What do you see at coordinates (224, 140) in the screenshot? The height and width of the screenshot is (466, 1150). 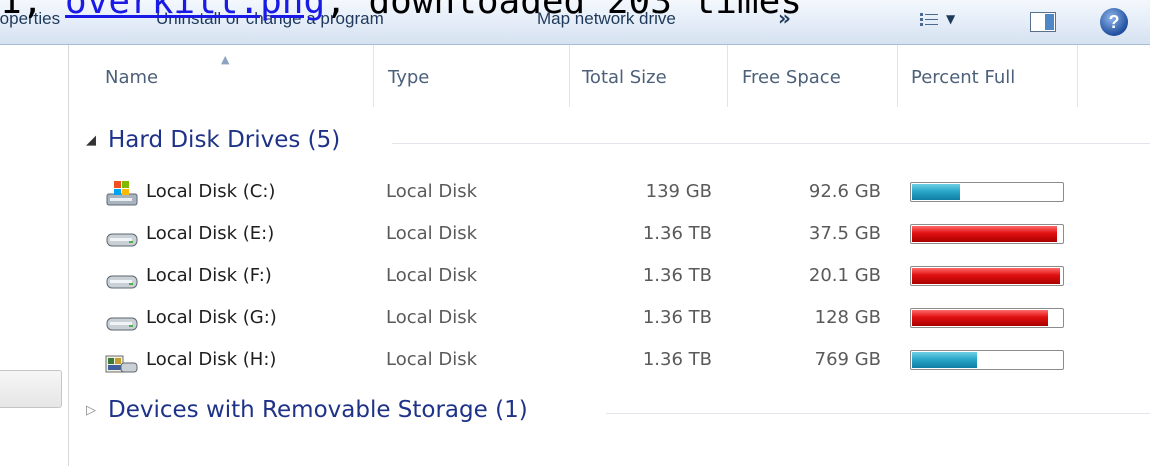 I see `group-title-hard-disk: Hard Disk Drives (5)` at bounding box center [224, 140].